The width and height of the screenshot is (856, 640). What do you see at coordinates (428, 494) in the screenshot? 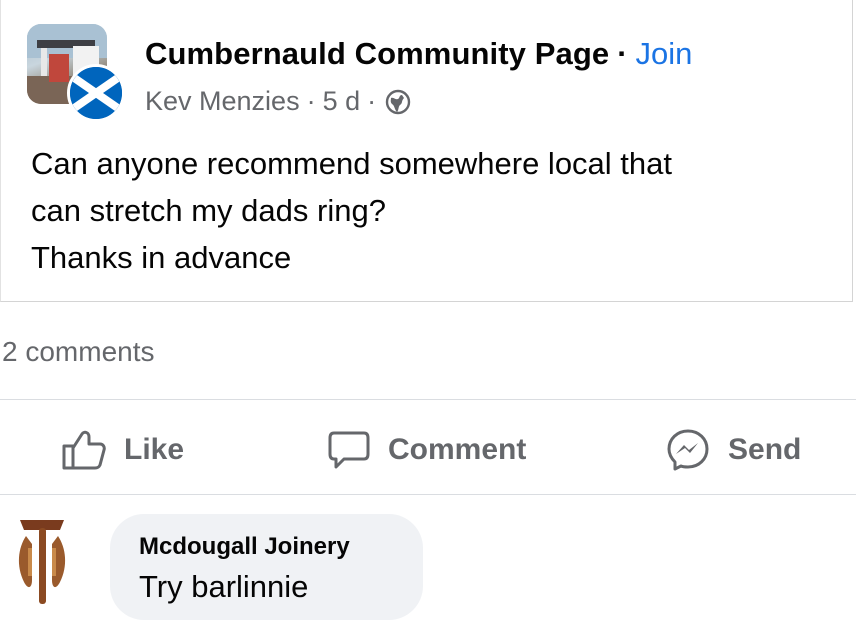
I see `actions-divider-bottom` at bounding box center [428, 494].